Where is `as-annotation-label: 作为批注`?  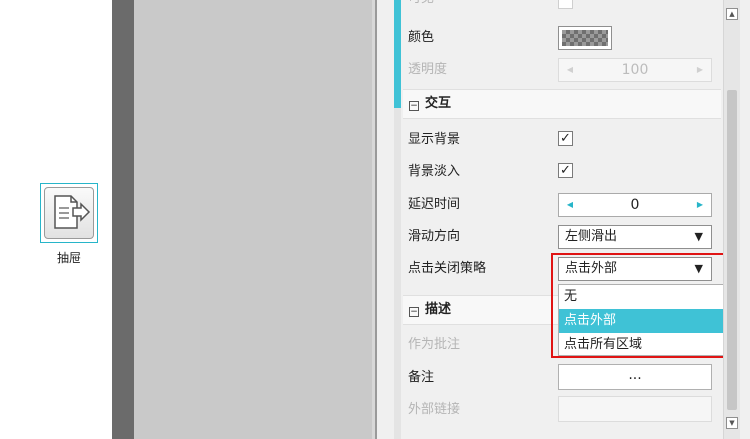 as-annotation-label: 作为批注 is located at coordinates (434, 344).